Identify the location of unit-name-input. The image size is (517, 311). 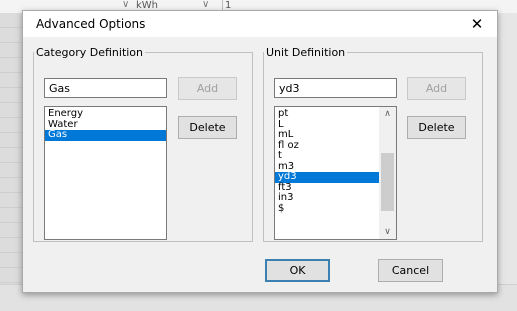
(335, 88).